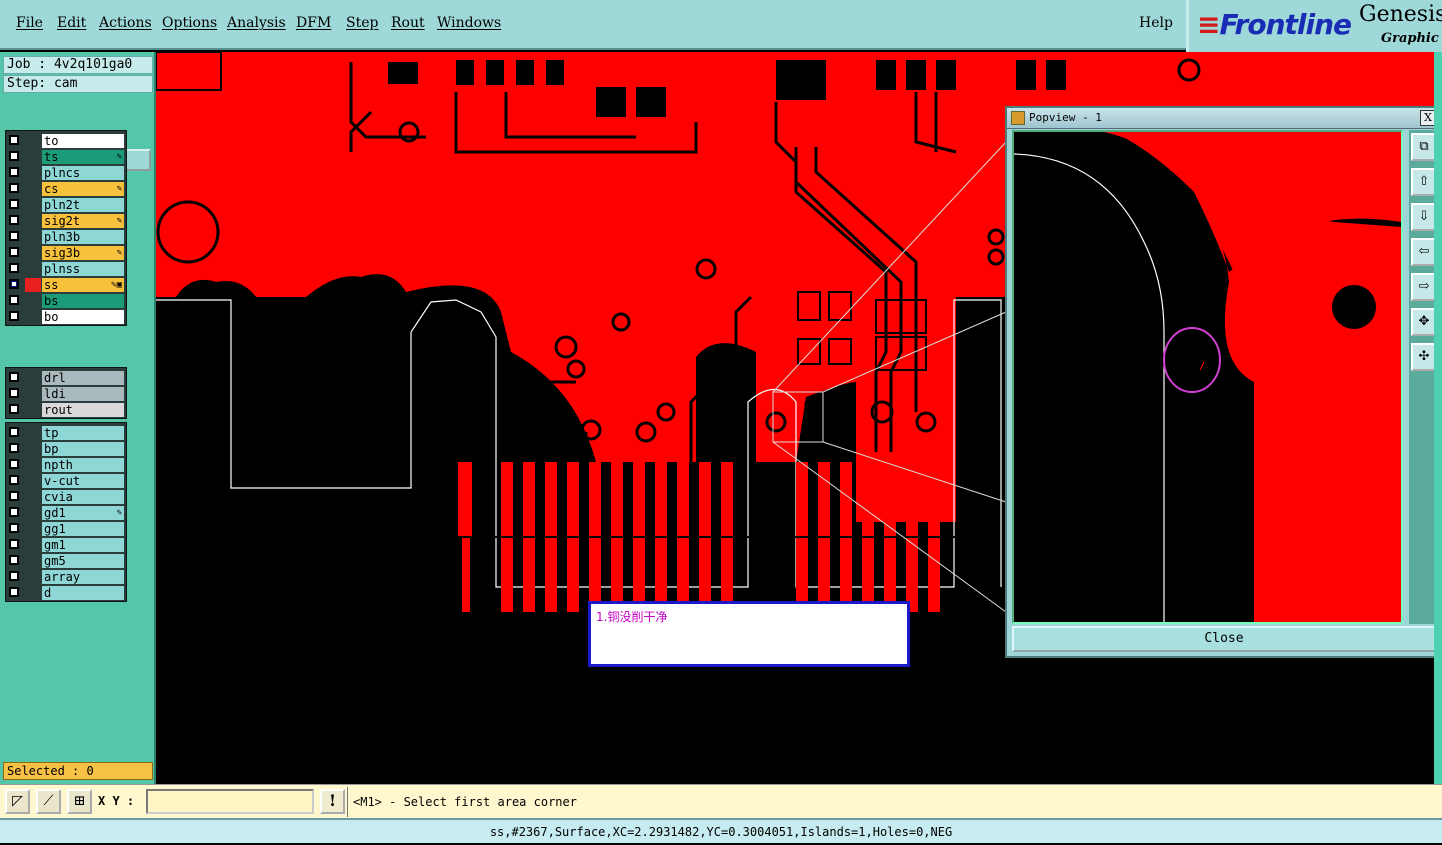 This screenshot has width=1442, height=845. What do you see at coordinates (408, 23) in the screenshot?
I see `menu-rout: Rout` at bounding box center [408, 23].